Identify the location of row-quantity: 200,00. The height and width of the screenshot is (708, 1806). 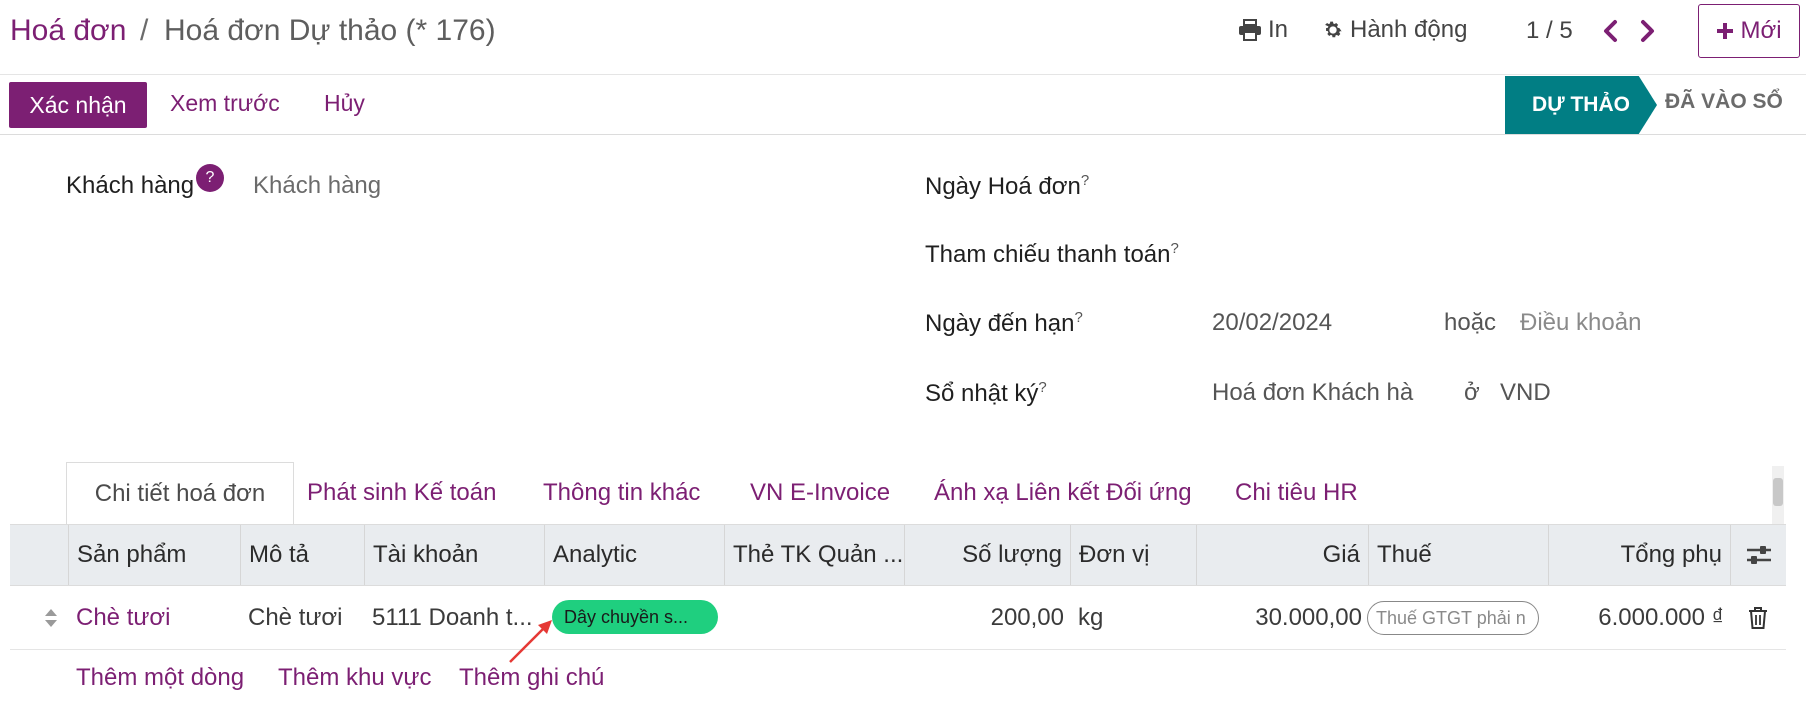
(984, 618).